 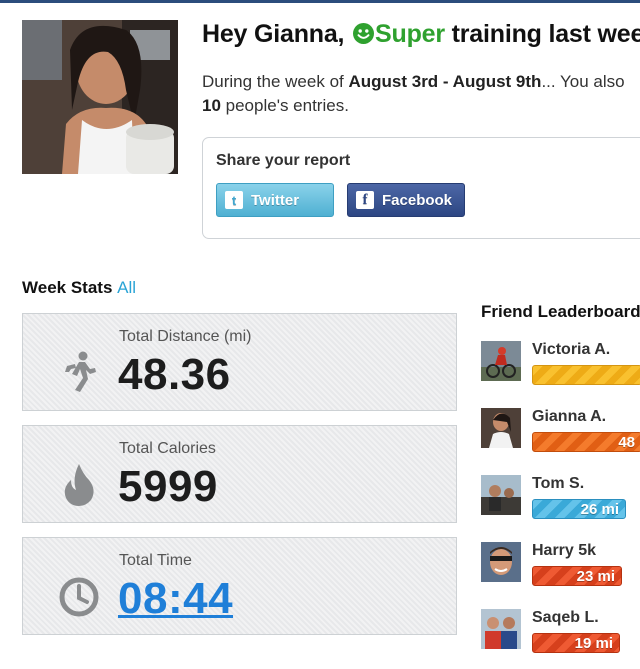 I want to click on week-stats-heading: Week Stats All, so click(x=79, y=288).